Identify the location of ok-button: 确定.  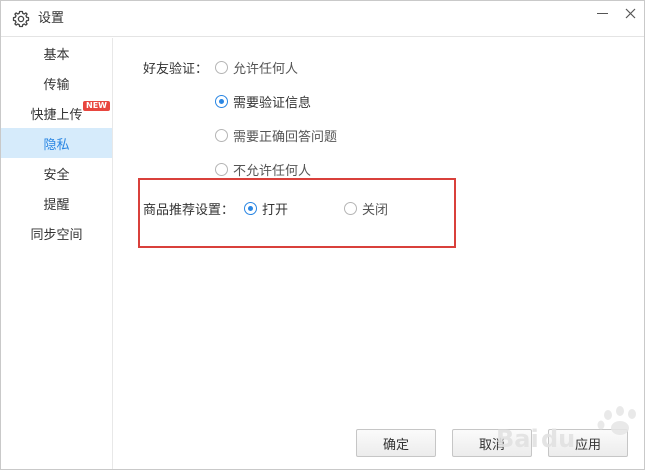
(396, 443).